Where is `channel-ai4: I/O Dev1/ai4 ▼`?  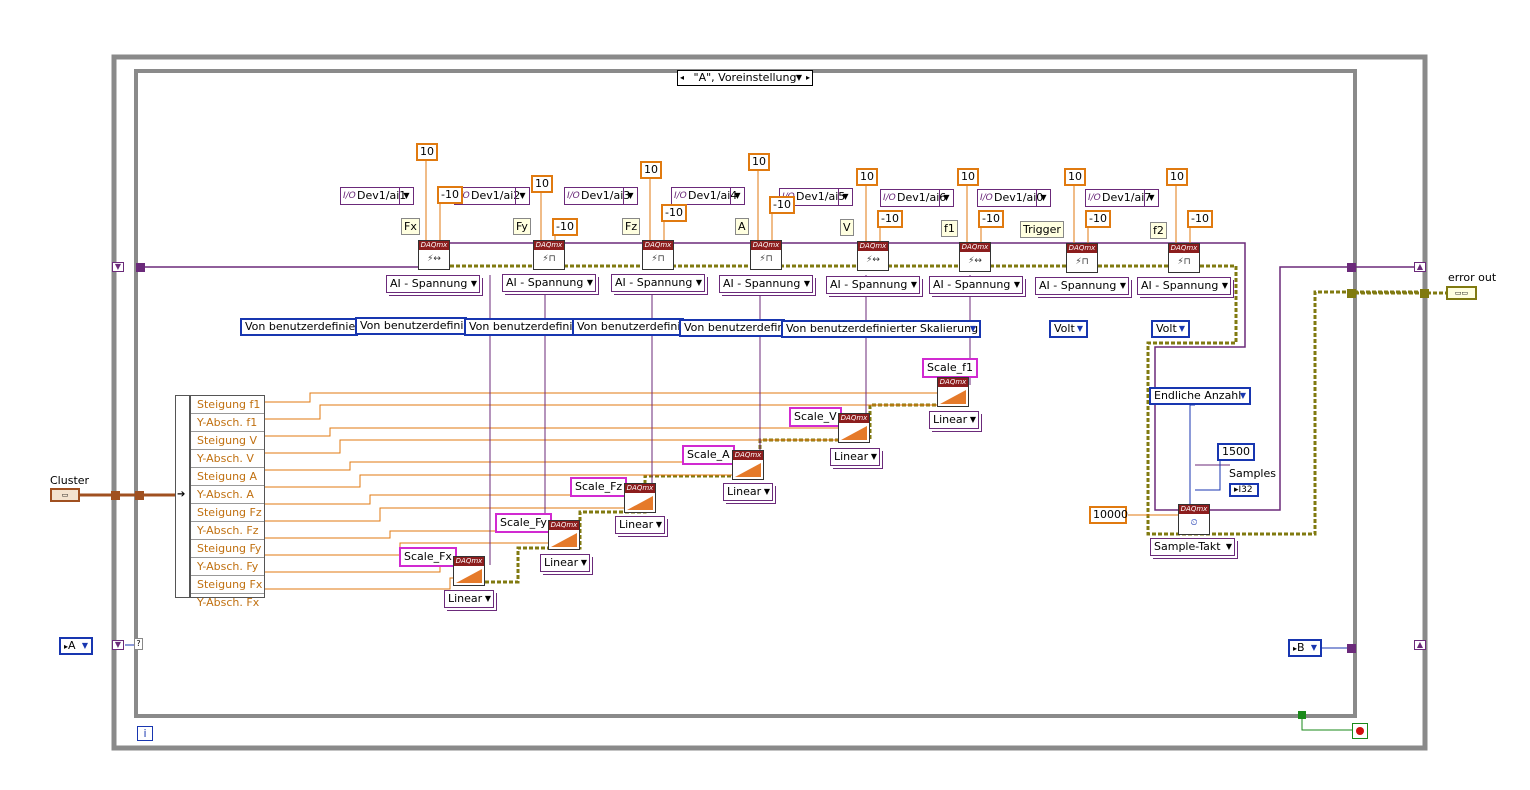 channel-ai4: I/O Dev1/ai4 ▼ is located at coordinates (708, 196).